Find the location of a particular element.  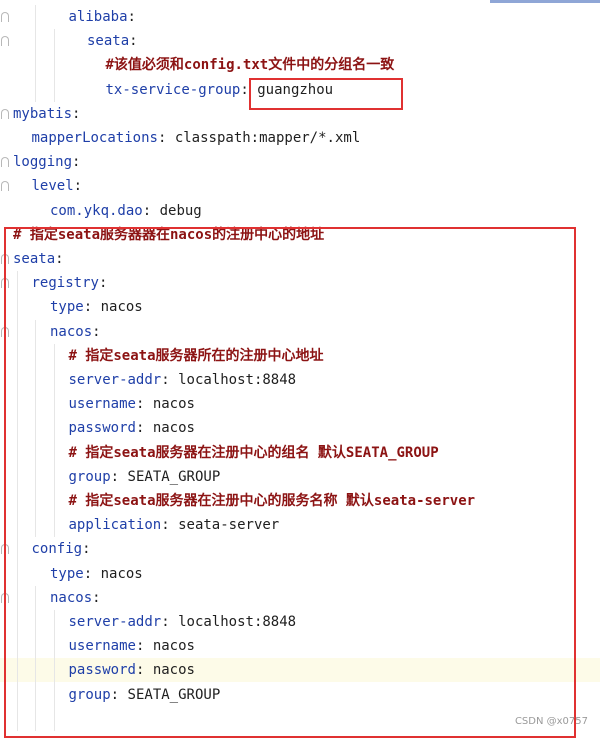

yaml-key: logging is located at coordinates (43, 162).